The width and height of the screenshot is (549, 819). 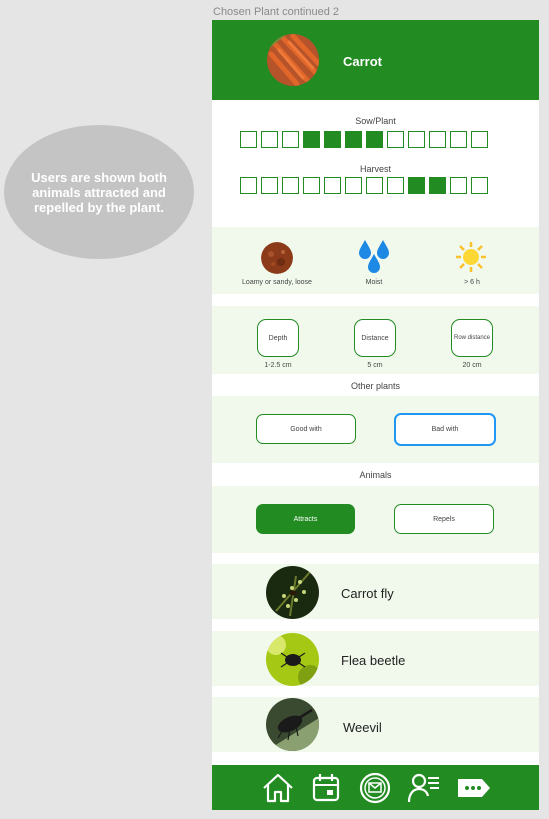 What do you see at coordinates (375, 365) in the screenshot?
I see `distance-value: 5 cm` at bounding box center [375, 365].